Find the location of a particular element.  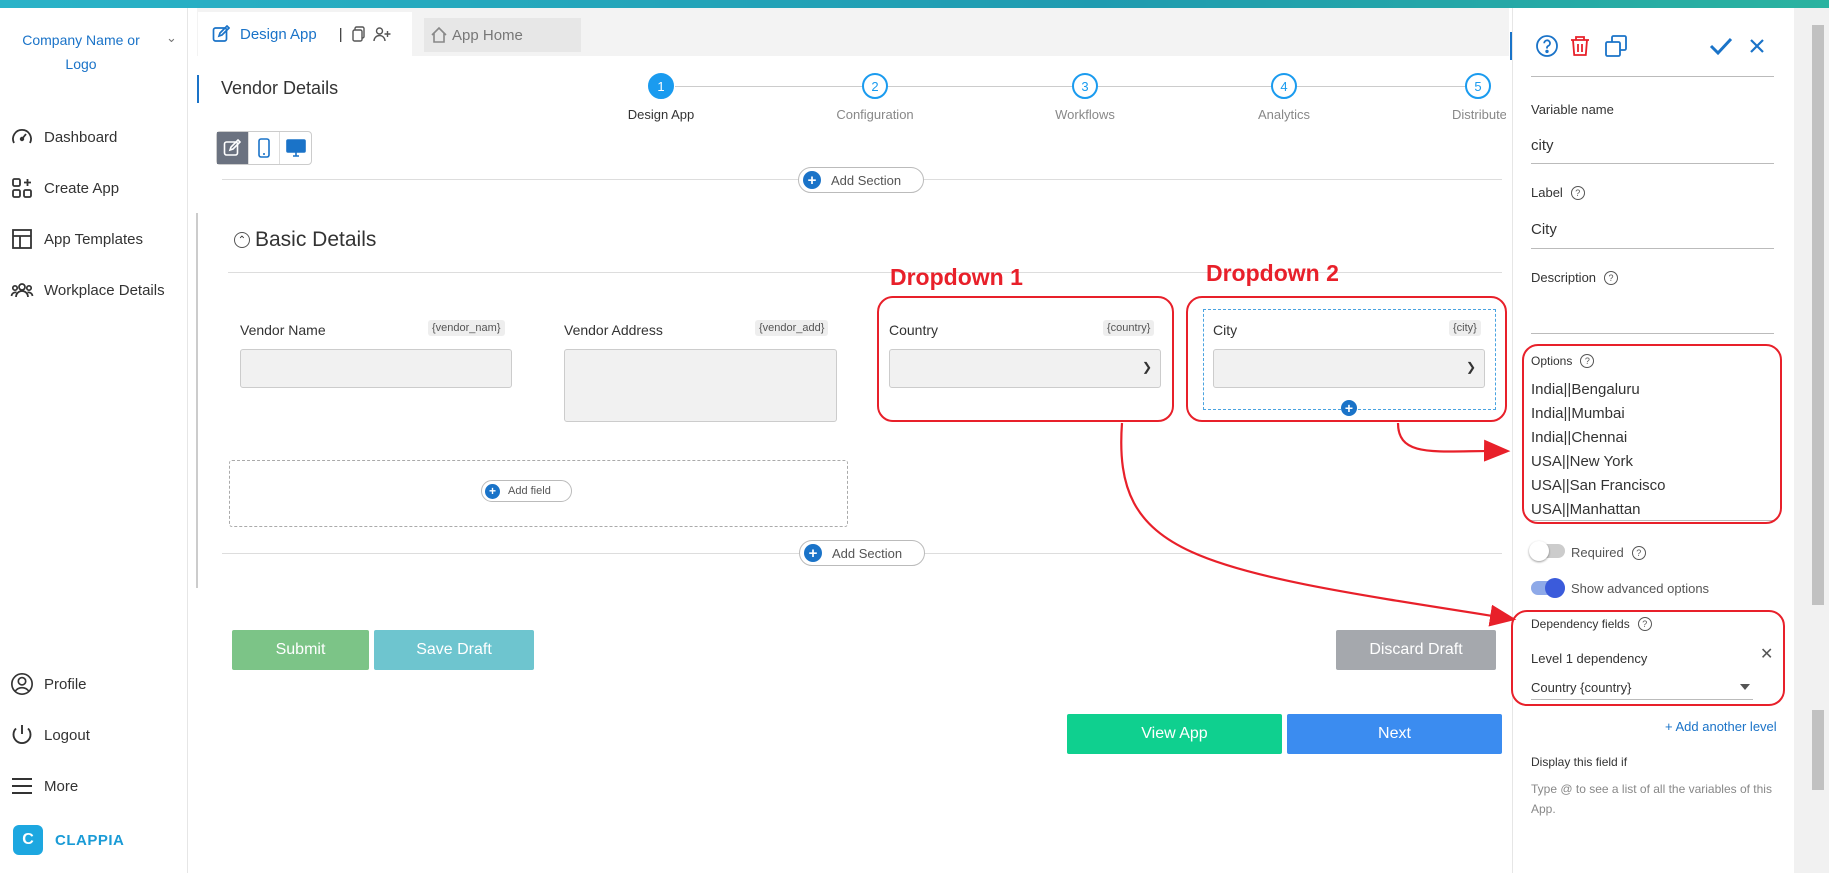

annotation-arrows is located at coordinates (1318, 524).